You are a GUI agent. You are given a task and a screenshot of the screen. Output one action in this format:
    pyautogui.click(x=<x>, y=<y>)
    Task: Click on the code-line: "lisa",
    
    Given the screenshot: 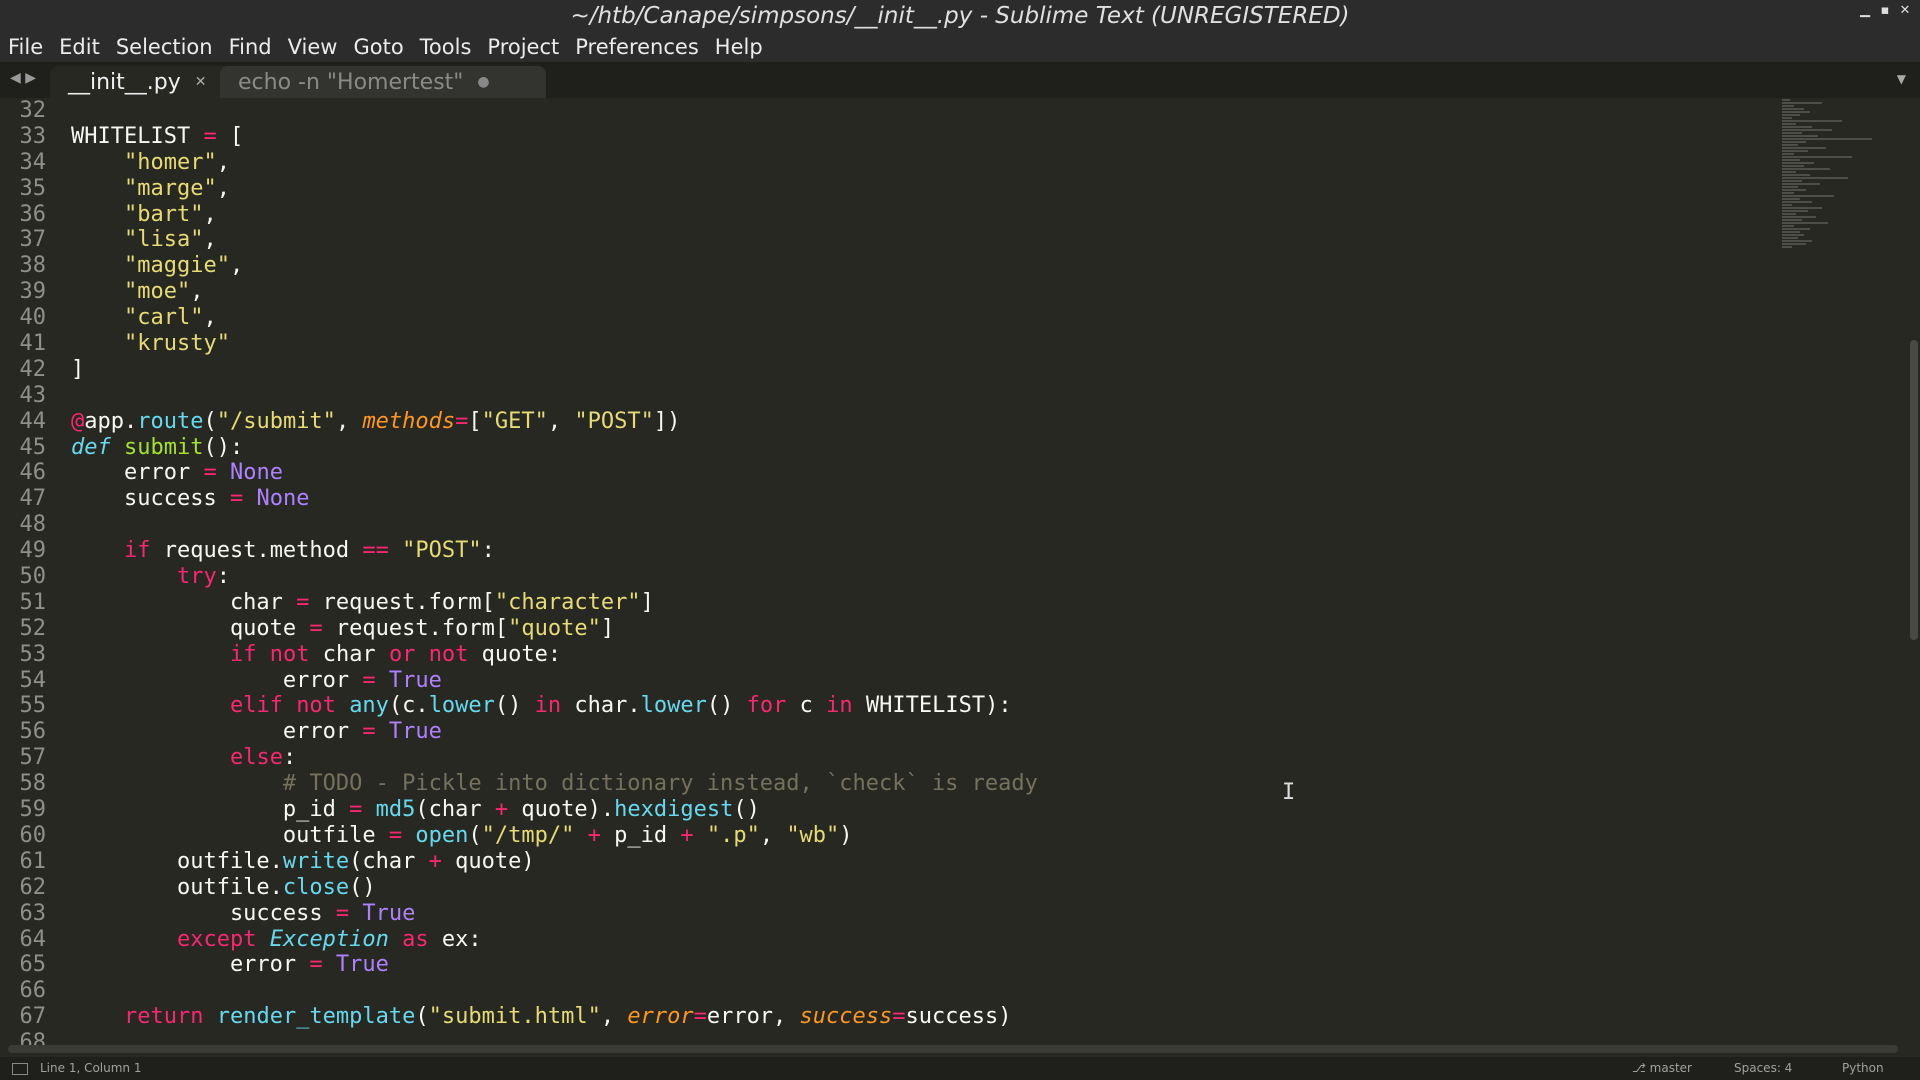 What is the action you would take?
    pyautogui.click(x=916, y=240)
    